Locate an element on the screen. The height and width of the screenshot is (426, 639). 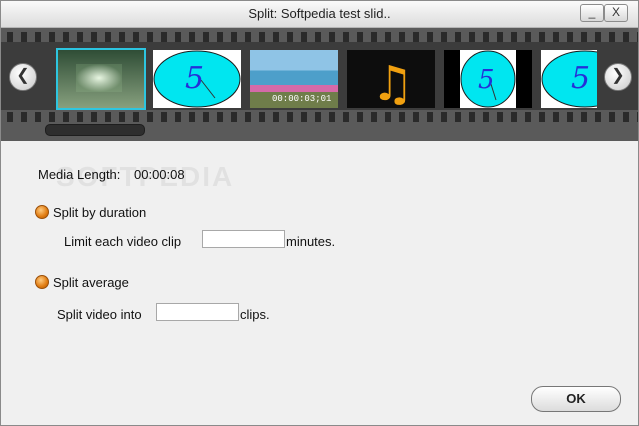
split-clips-input is located at coordinates (197, 312).